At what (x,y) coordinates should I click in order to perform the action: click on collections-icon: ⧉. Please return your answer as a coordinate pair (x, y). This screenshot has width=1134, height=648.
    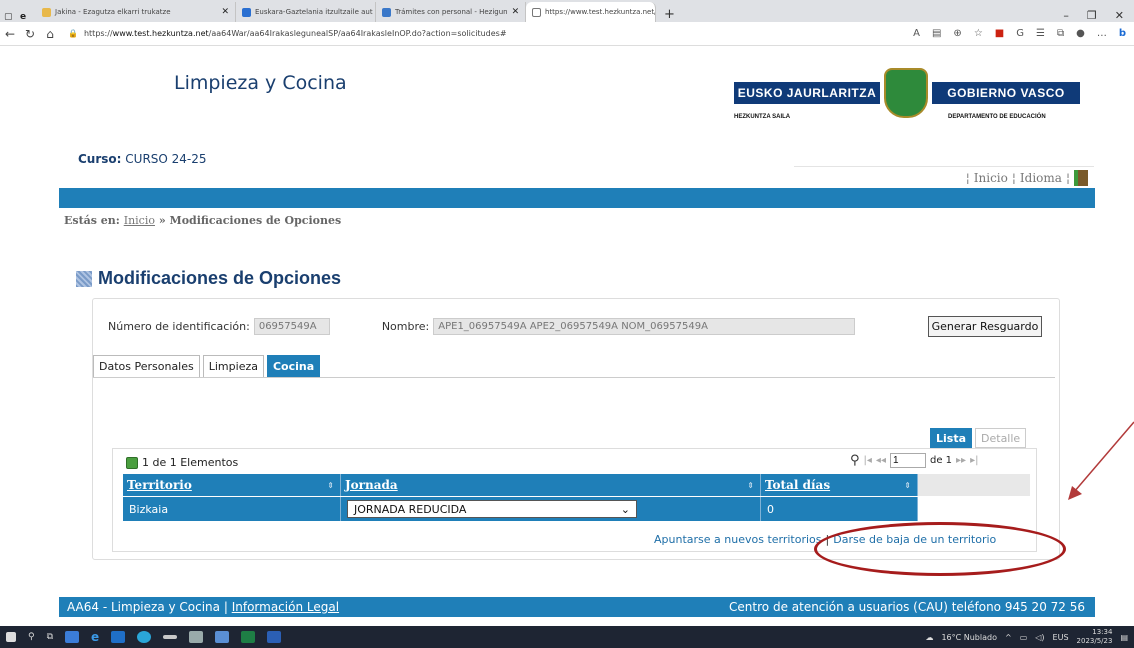
    Looking at the image, I should click on (1060, 33).